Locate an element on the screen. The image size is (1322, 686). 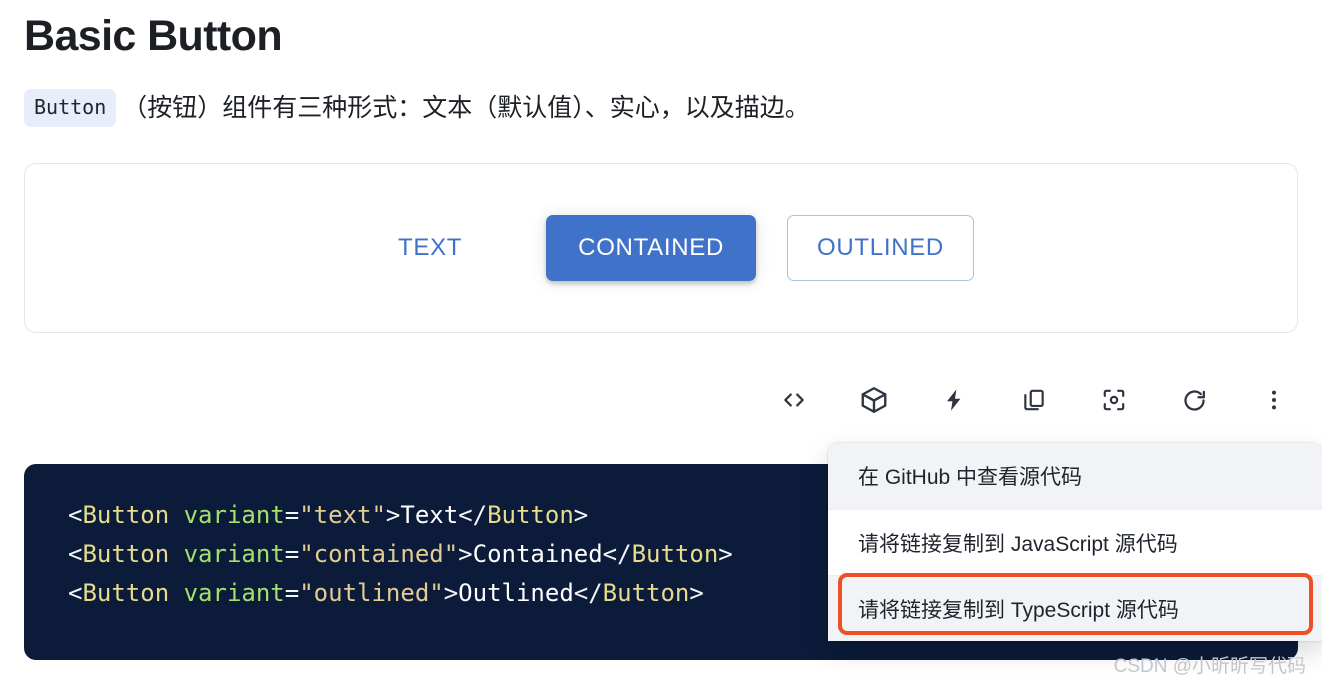
show-code-button is located at coordinates (794, 400).